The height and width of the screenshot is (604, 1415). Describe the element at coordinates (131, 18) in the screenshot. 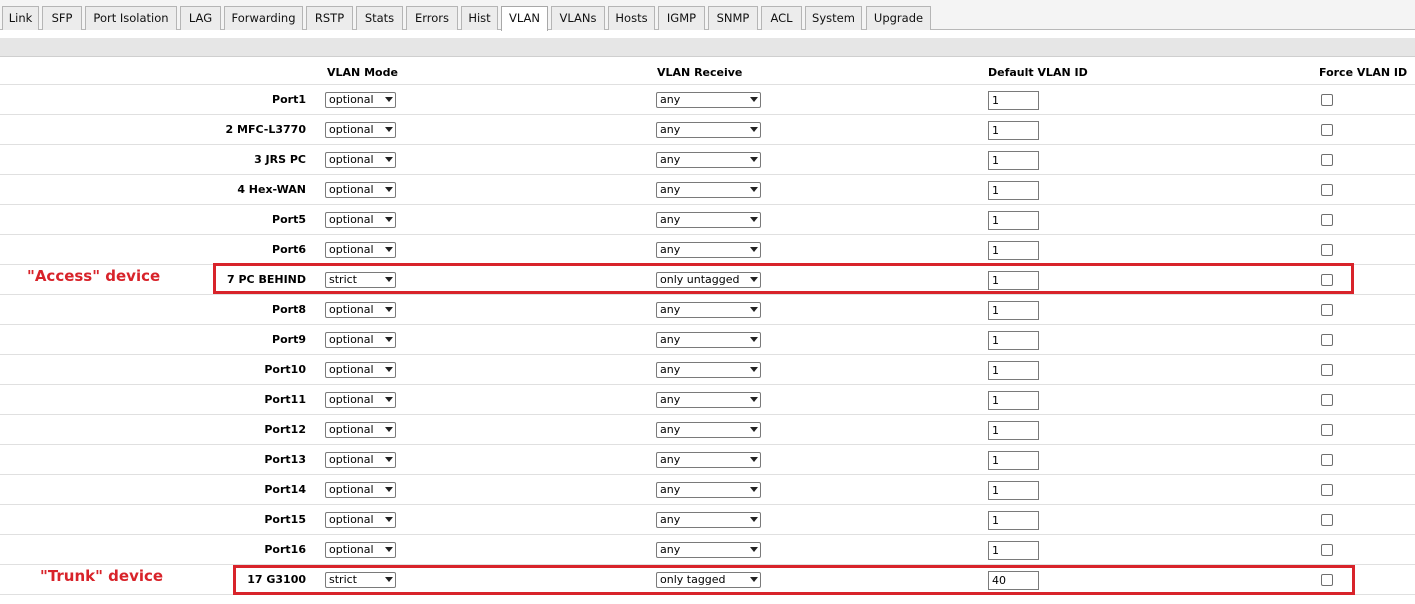

I see `tab-port-isolation: Port Isolation` at that location.